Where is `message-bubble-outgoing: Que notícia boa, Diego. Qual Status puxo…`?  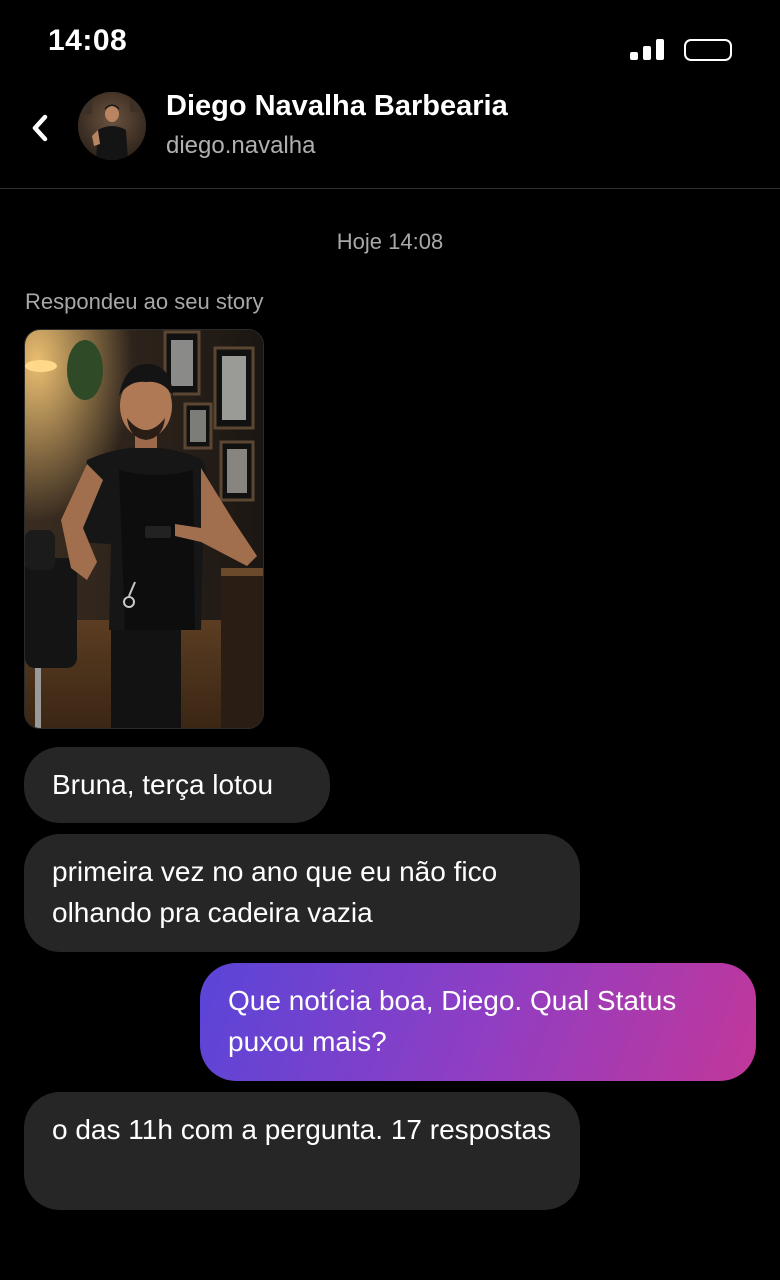 message-bubble-outgoing: Que notícia boa, Diego. Qual Status puxo… is located at coordinates (478, 1022).